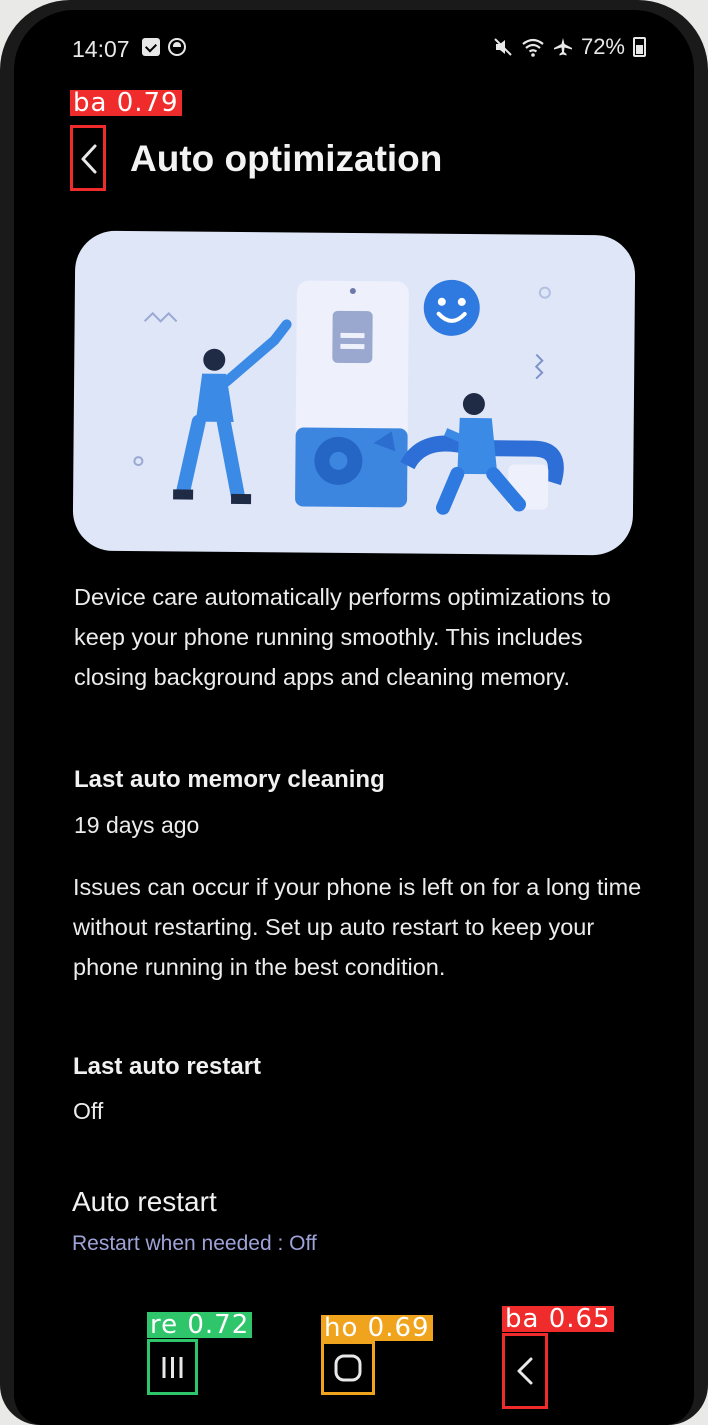  I want to click on back-button, so click(88, 158).